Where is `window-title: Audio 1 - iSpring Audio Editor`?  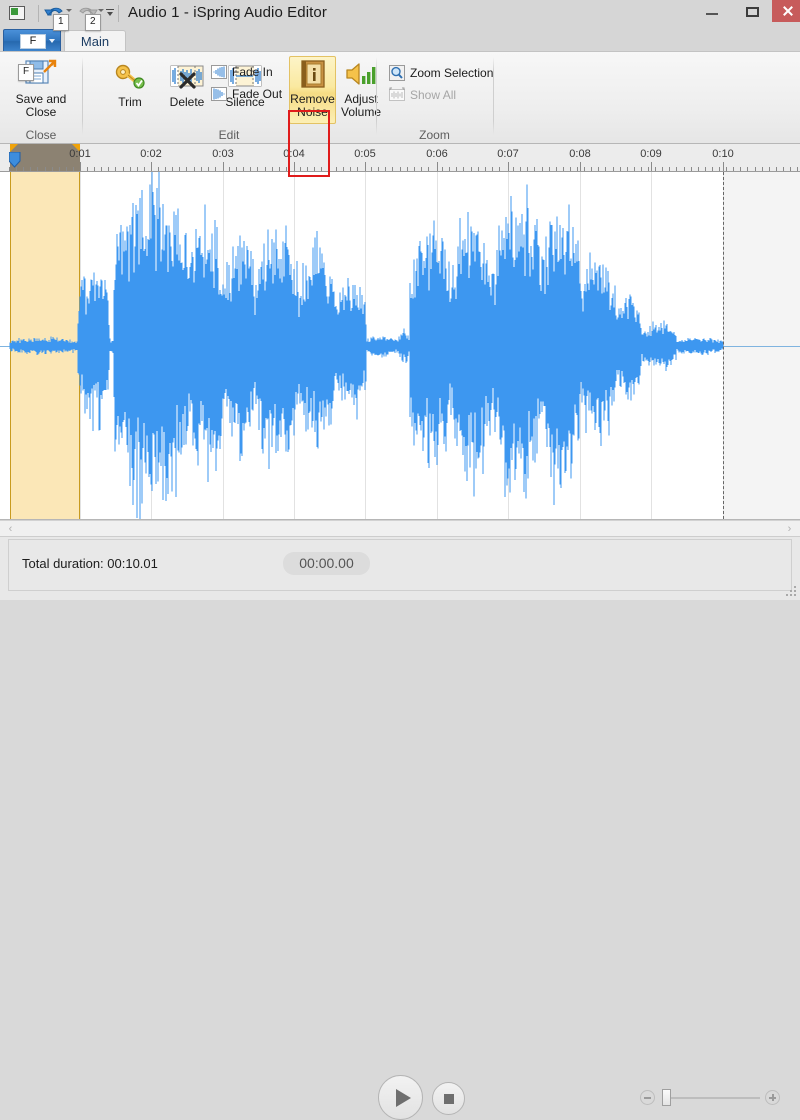
window-title: Audio 1 - iSpring Audio Editor is located at coordinates (227, 12).